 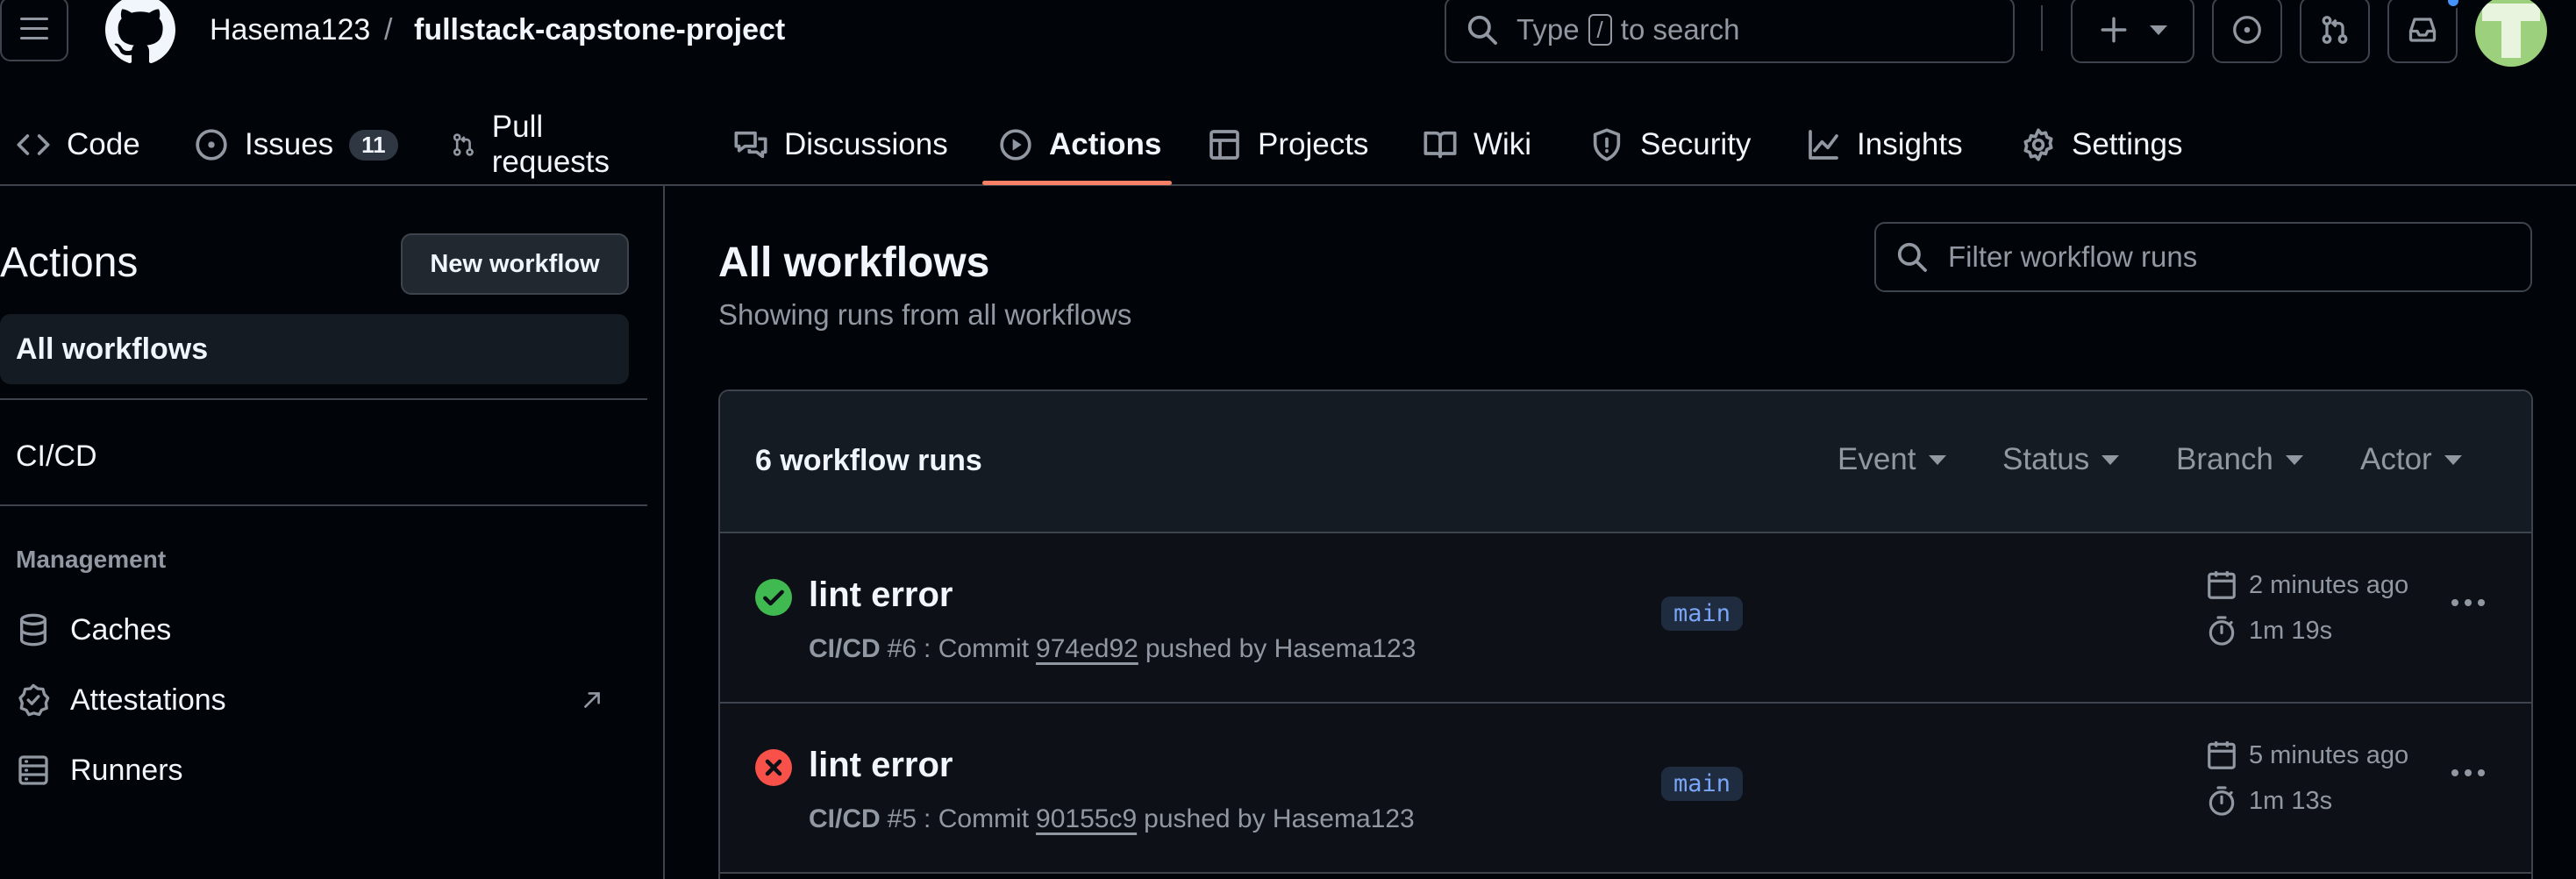 What do you see at coordinates (2128, 144) in the screenshot?
I see `tab-settings-label: Settings` at bounding box center [2128, 144].